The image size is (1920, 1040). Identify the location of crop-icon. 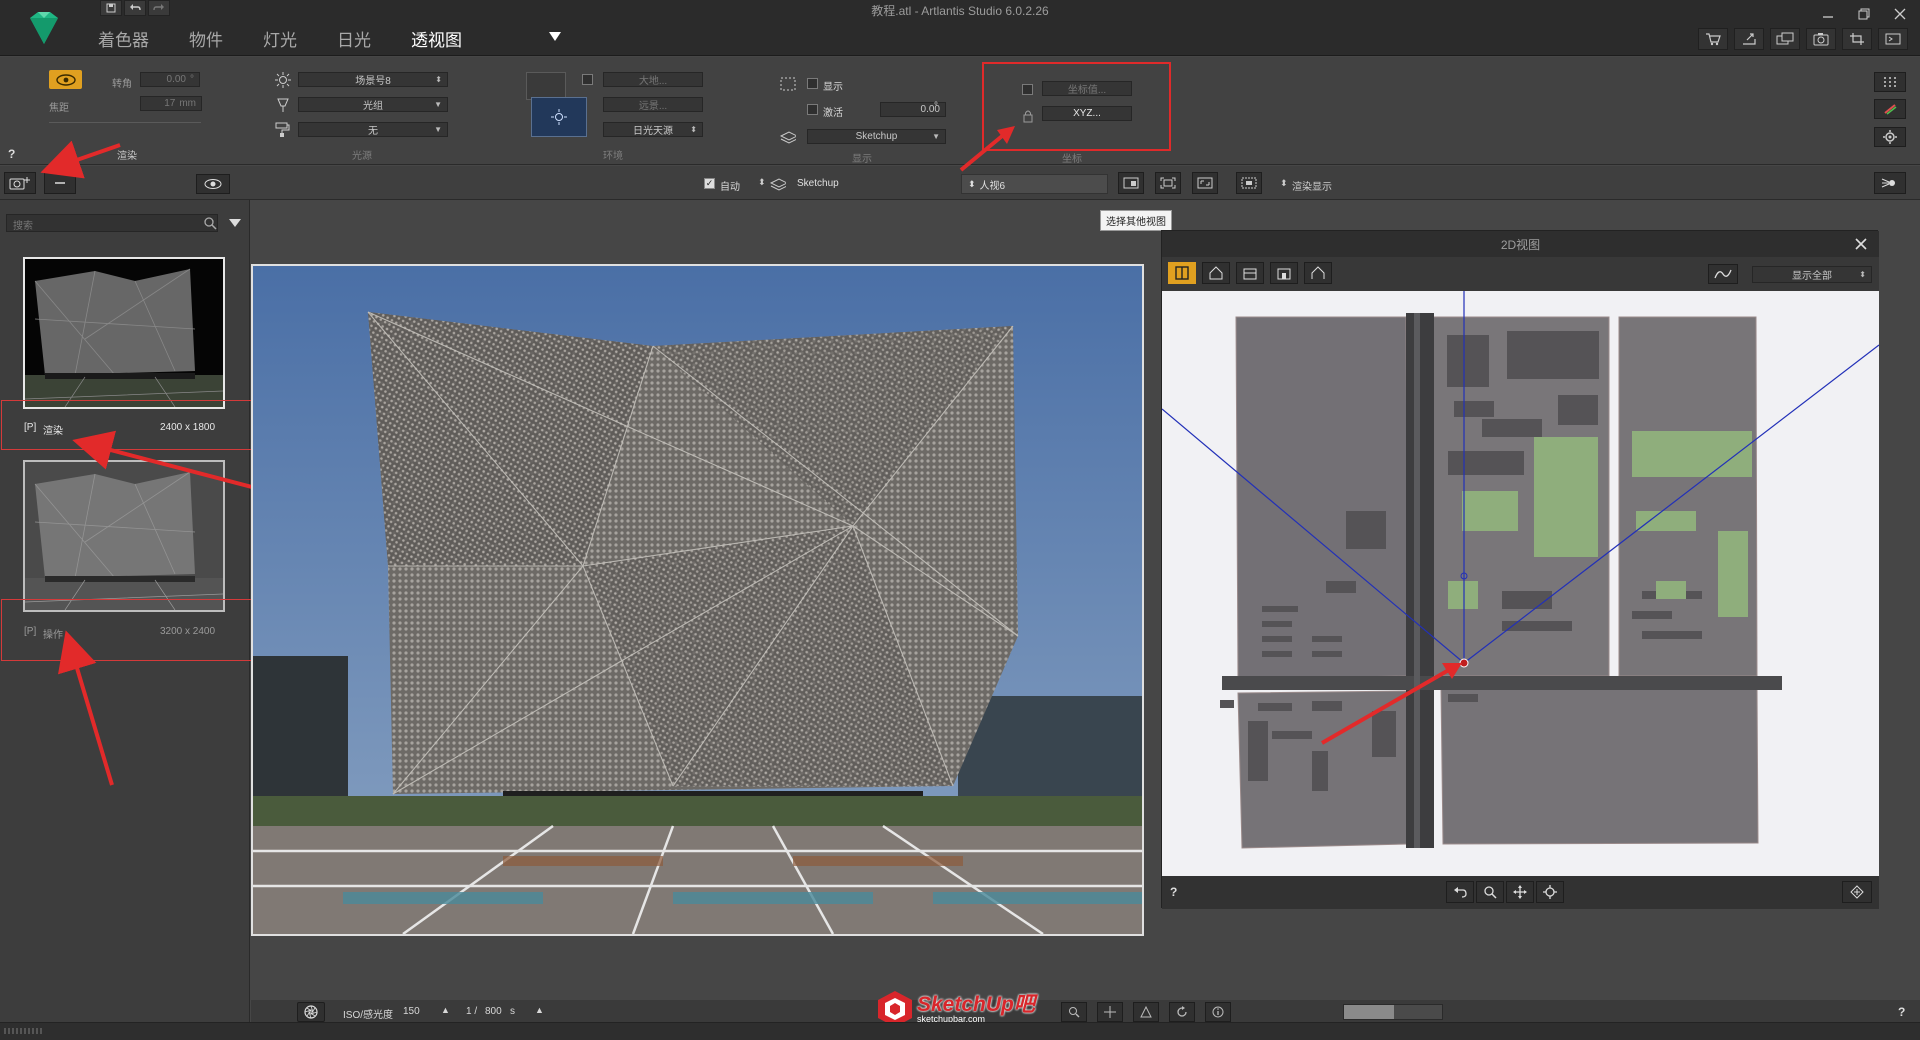
(1857, 39).